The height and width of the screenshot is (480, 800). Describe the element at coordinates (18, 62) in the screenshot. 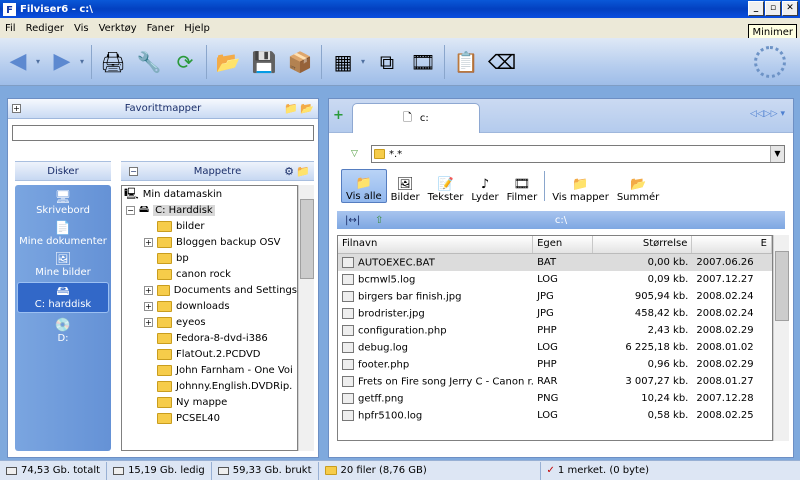

I see `back-arrow-icon: ◀` at that location.